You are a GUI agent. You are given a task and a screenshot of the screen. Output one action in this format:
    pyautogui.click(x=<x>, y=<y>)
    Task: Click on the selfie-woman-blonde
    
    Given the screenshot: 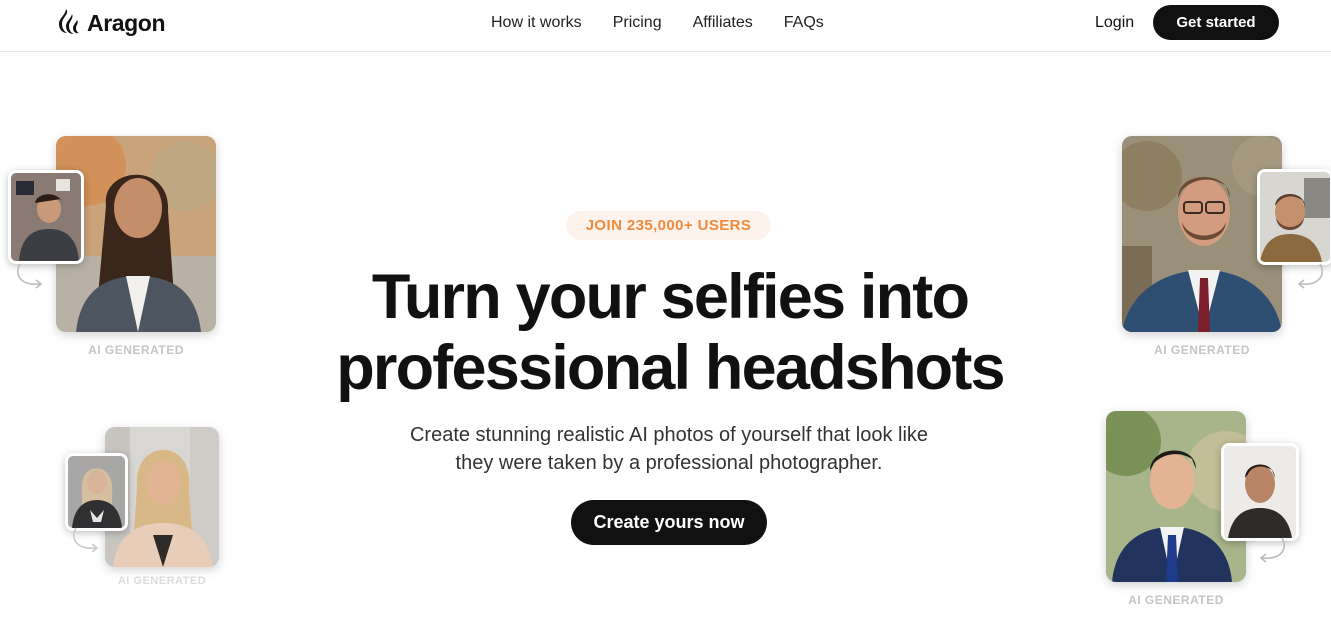 What is the action you would take?
    pyautogui.click(x=96, y=492)
    